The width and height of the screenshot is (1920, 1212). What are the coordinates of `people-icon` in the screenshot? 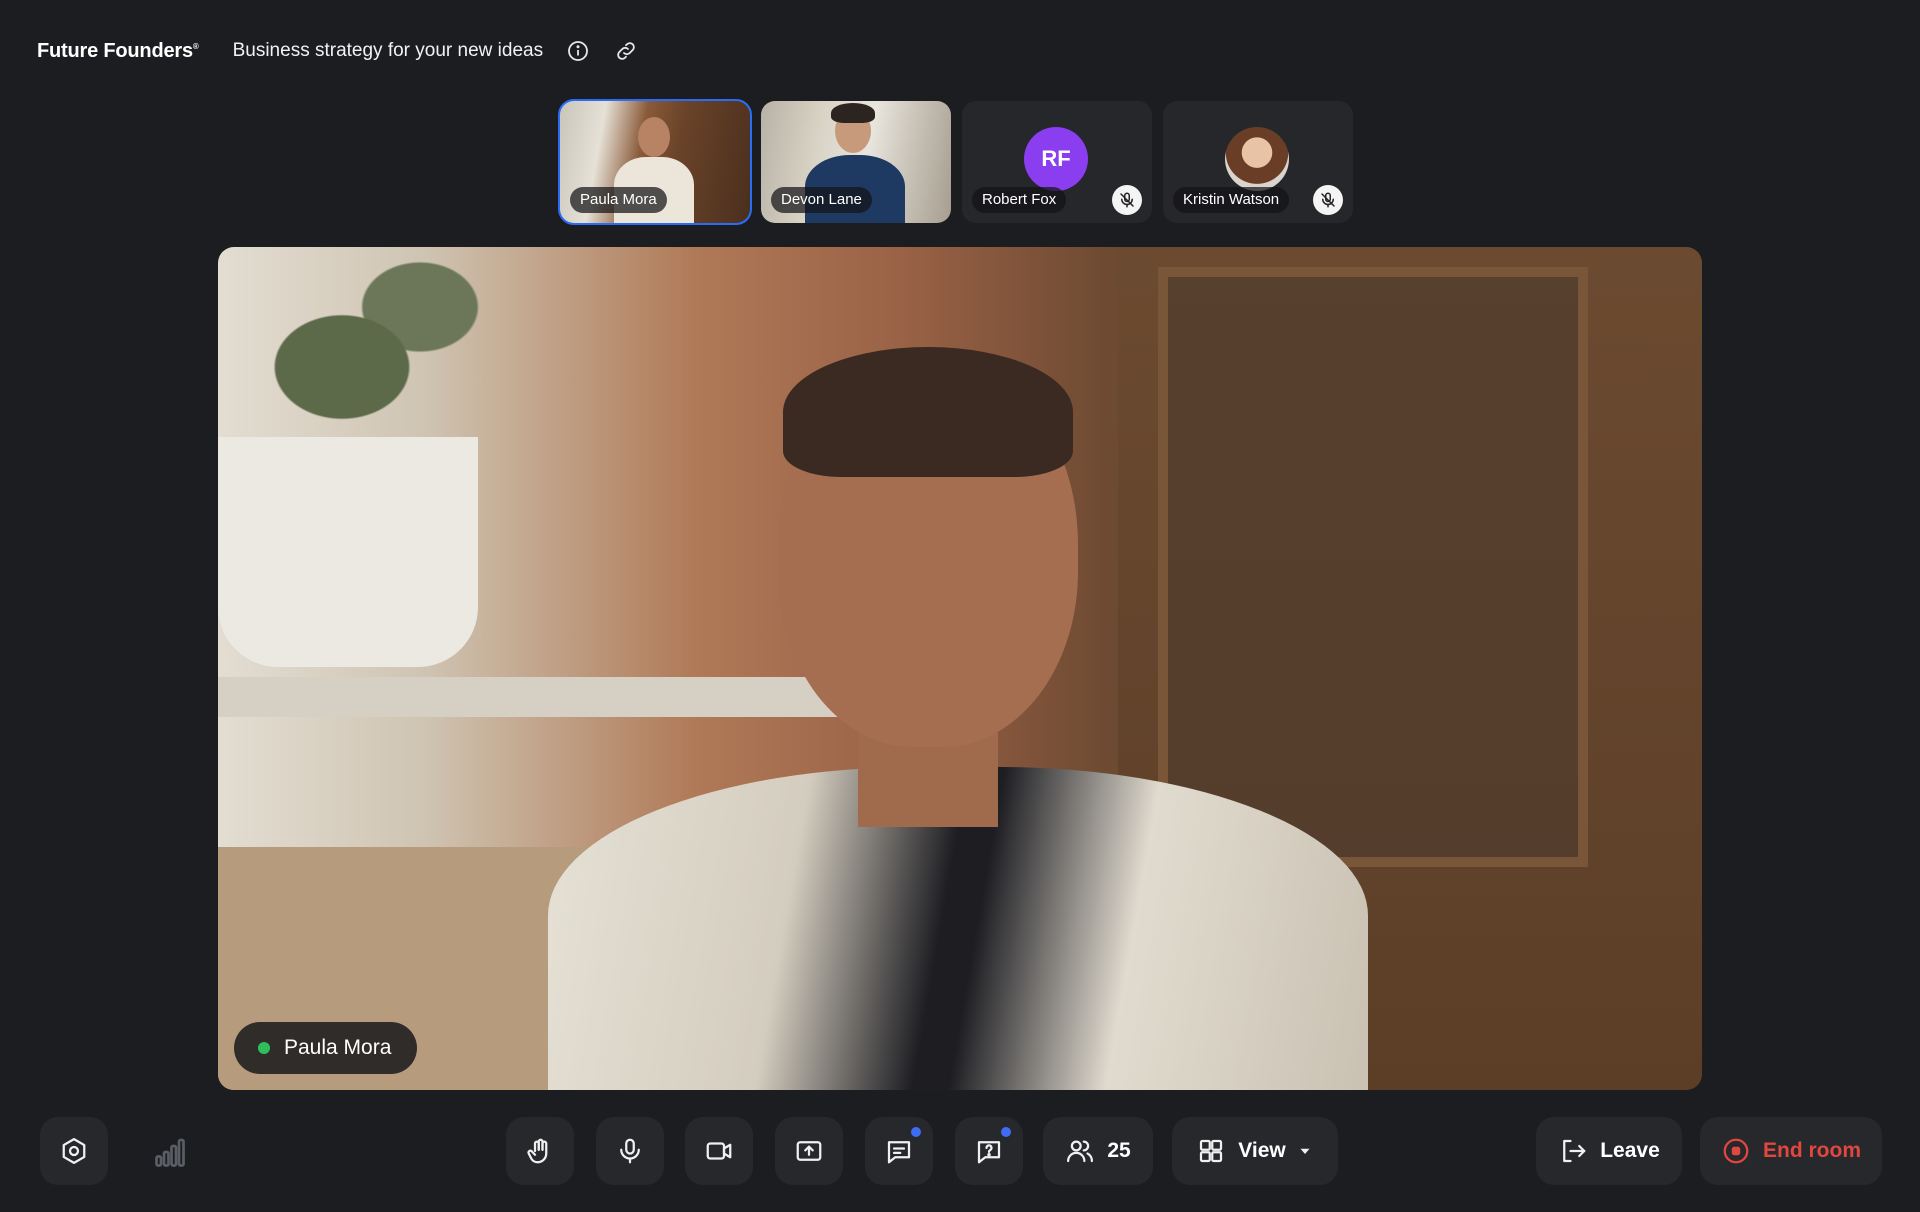 It's located at (1080, 1151).